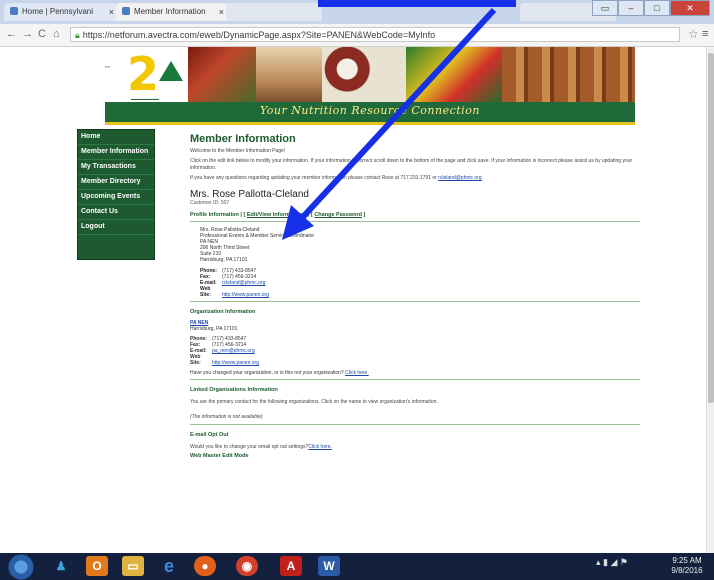 This screenshot has width=714, height=580. What do you see at coordinates (216, 215) in the screenshot?
I see `tab-profile-information: Profile Information |` at bounding box center [216, 215].